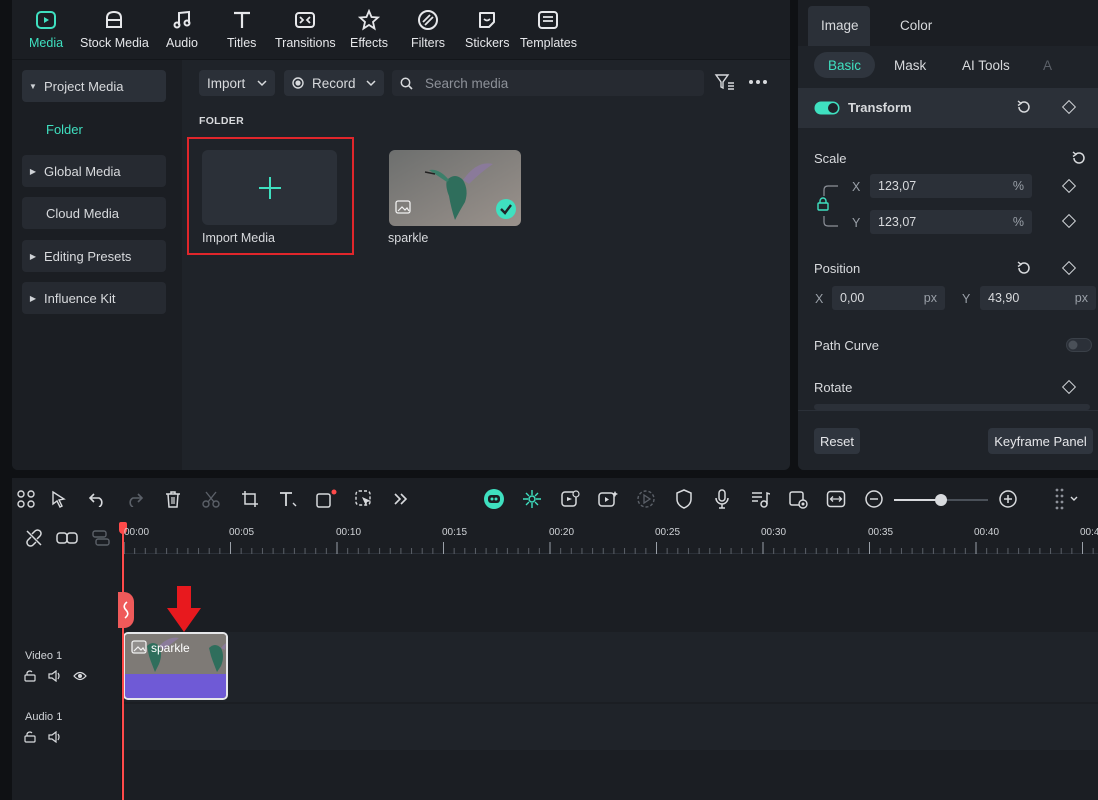  Describe the element at coordinates (1040, 441) in the screenshot. I see `keyframe-panel-button: Keyframe Panel` at that location.